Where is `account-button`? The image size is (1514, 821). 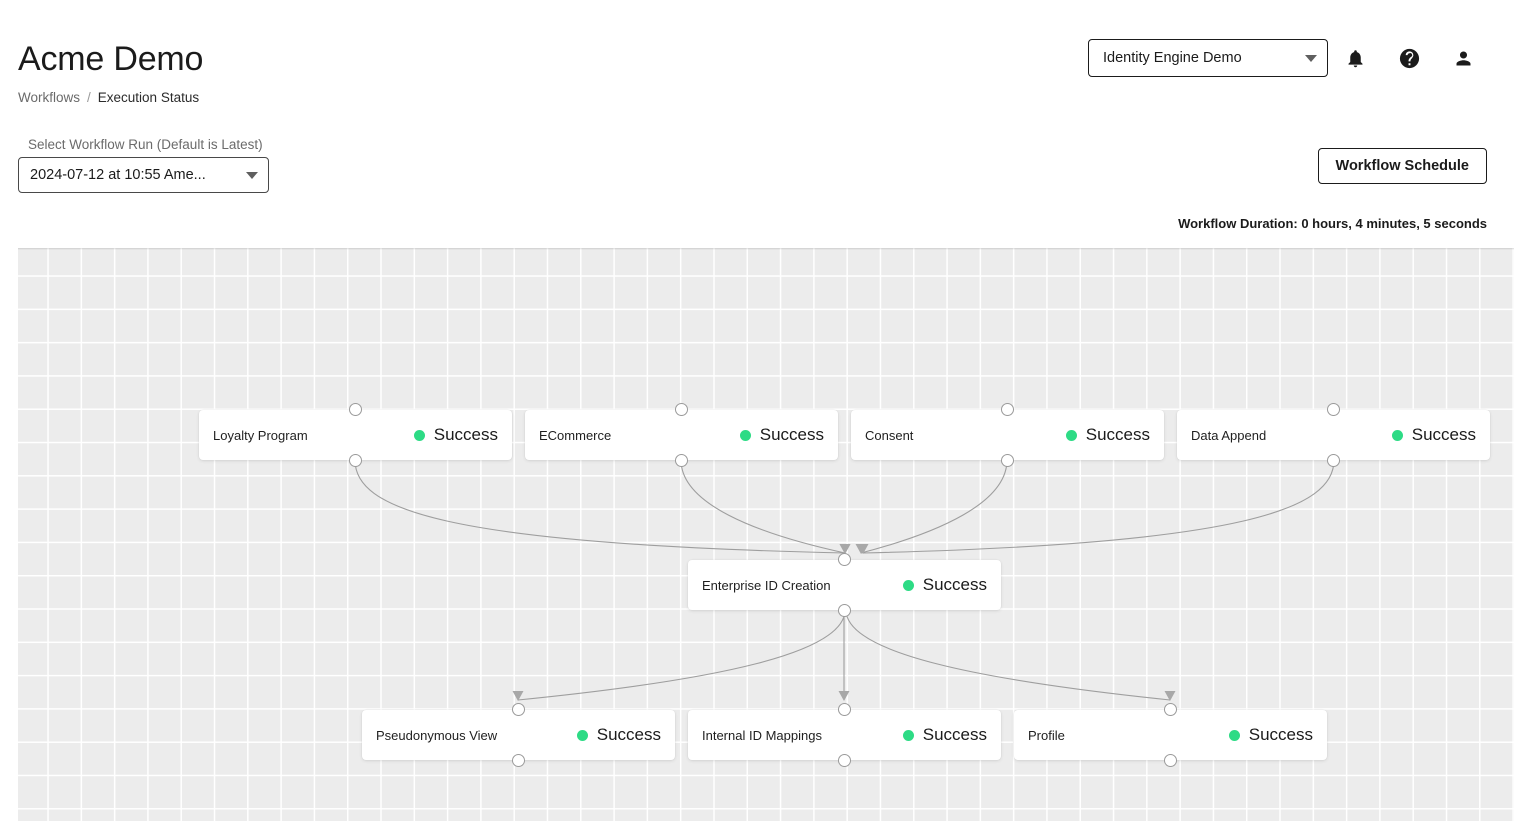 account-button is located at coordinates (1463, 58).